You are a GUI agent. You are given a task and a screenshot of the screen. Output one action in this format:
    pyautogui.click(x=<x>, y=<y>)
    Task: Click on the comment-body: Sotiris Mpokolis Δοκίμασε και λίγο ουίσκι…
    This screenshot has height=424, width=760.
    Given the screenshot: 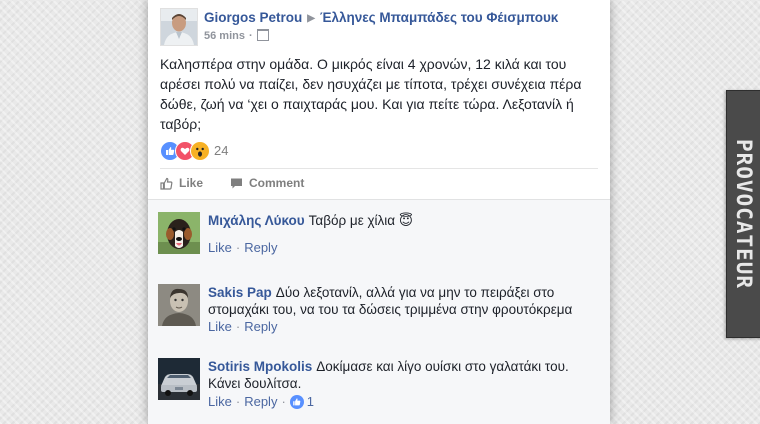 What is the action you would take?
    pyautogui.click(x=403, y=375)
    